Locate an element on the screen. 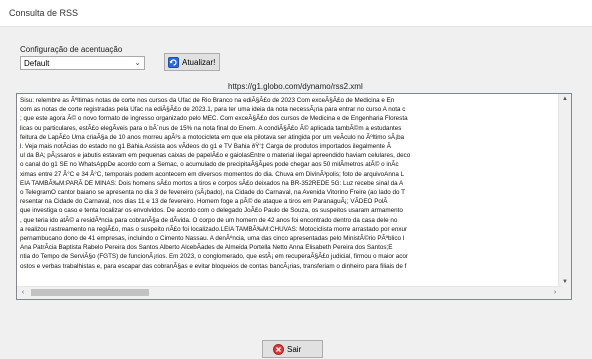 The width and height of the screenshot is (592, 359). exit-button-label: Sair is located at coordinates (294, 349).